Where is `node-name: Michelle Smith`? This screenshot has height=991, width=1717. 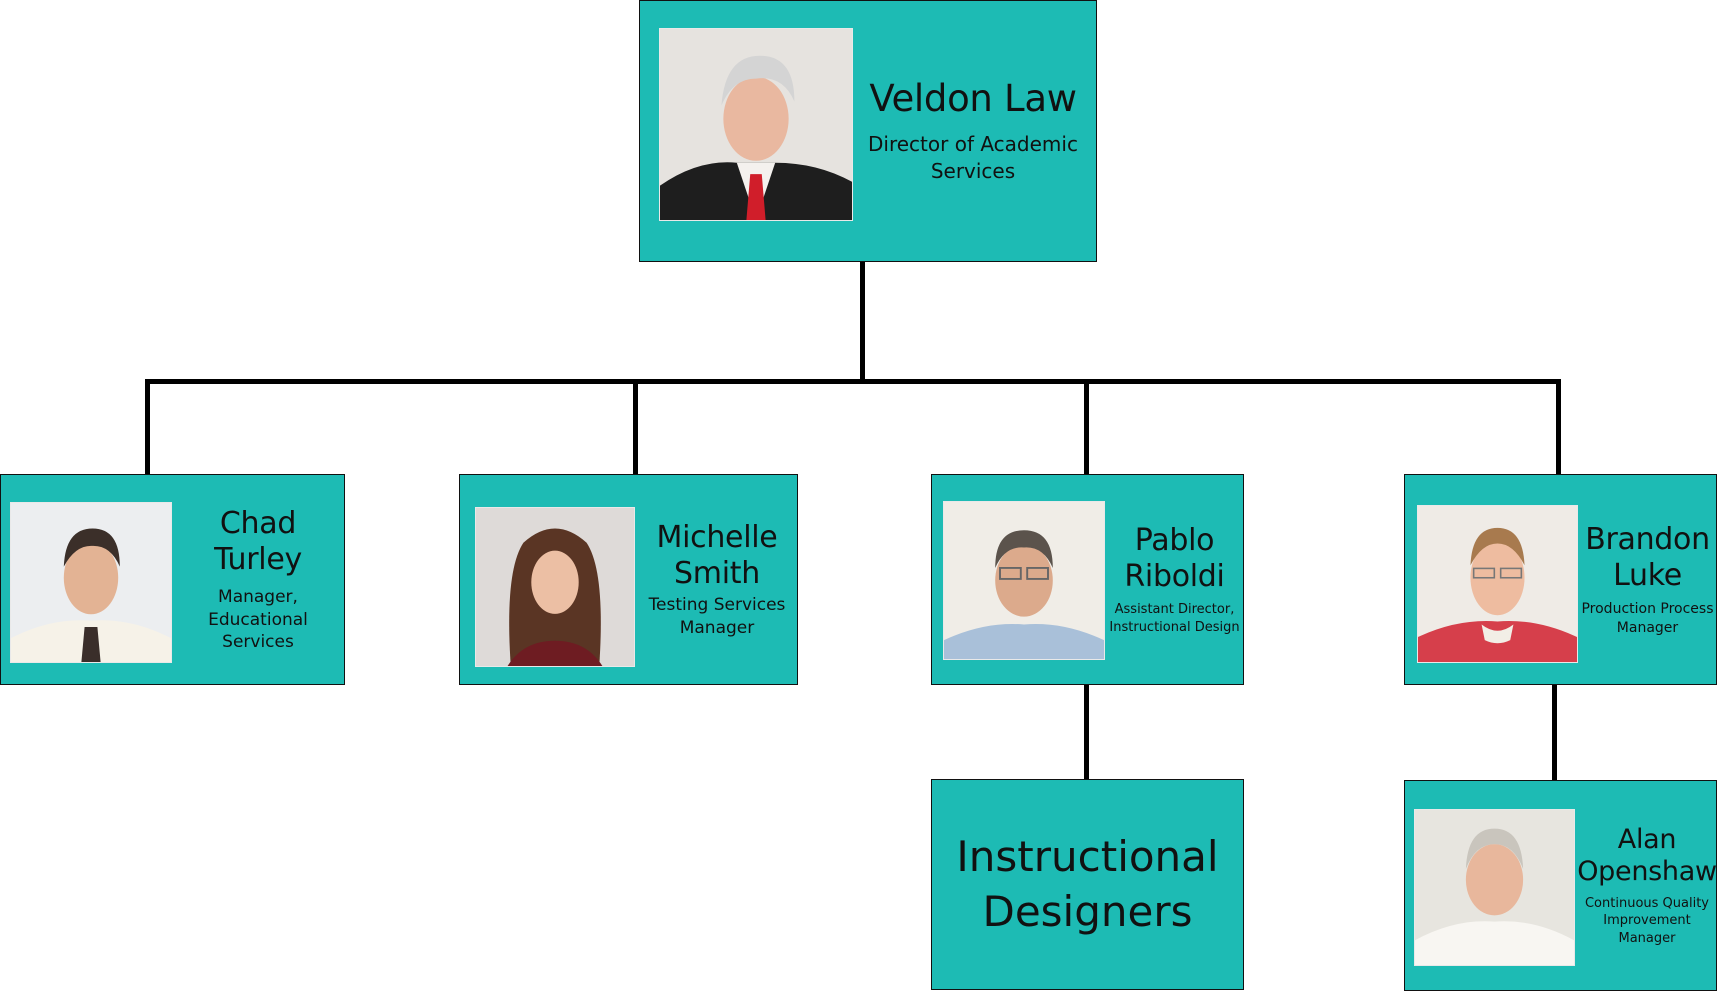 node-name: Michelle Smith is located at coordinates (717, 556).